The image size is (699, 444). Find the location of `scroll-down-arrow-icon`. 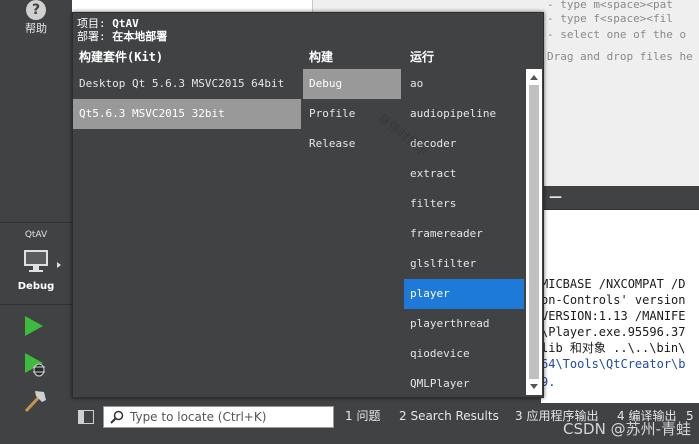

scroll-down-arrow-icon is located at coordinates (534, 386).